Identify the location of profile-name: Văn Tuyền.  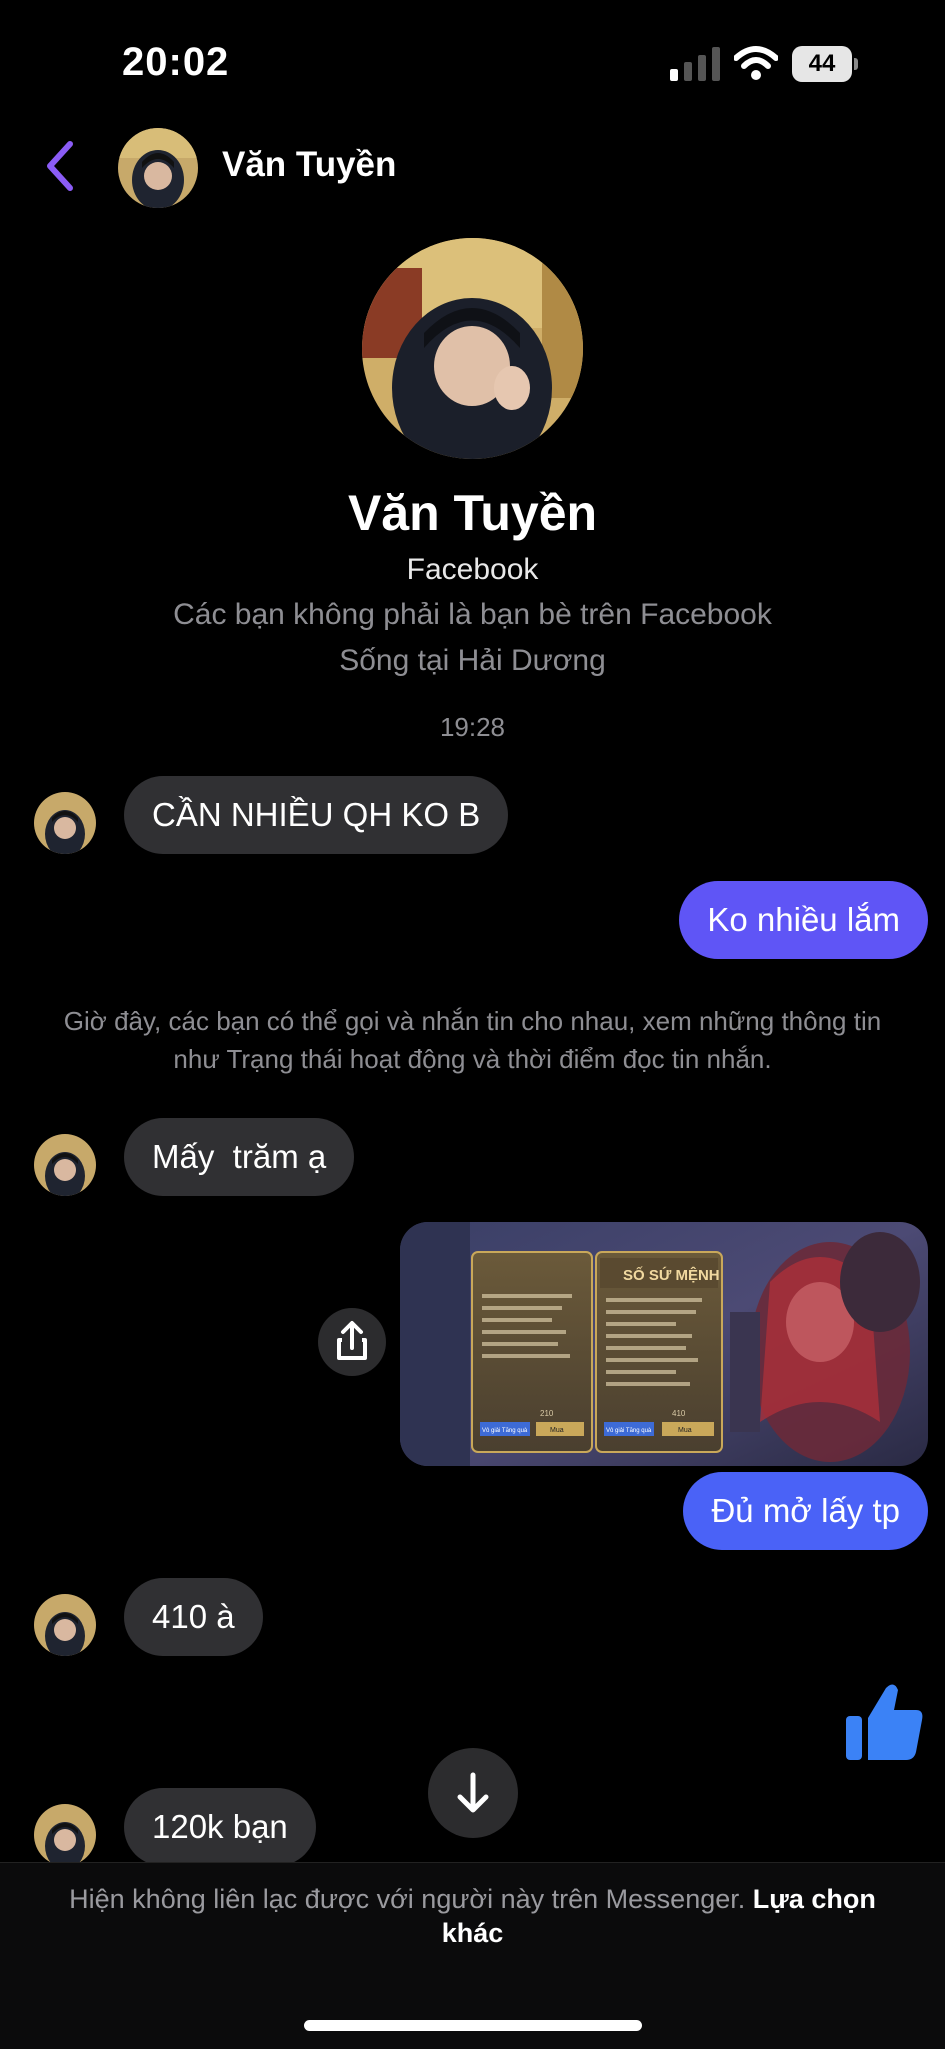
(472, 513).